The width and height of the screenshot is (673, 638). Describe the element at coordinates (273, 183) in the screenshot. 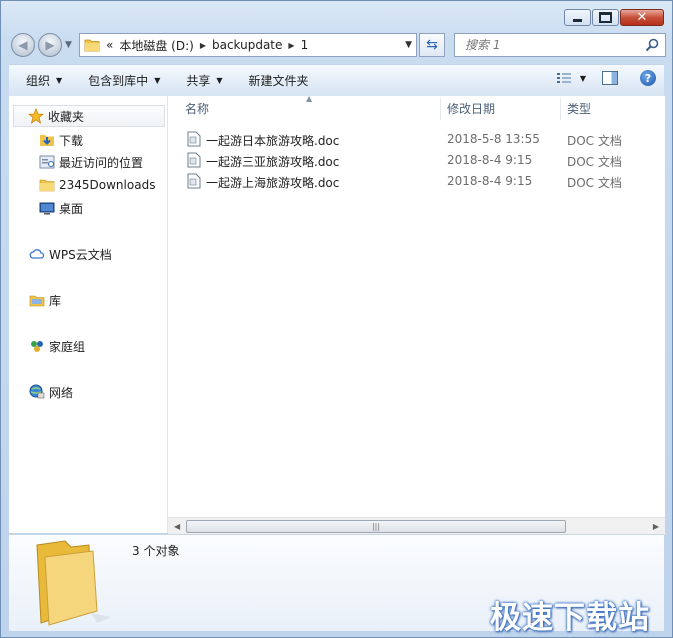

I see `file-name: 一起游上海旅游攻略.doc` at that location.